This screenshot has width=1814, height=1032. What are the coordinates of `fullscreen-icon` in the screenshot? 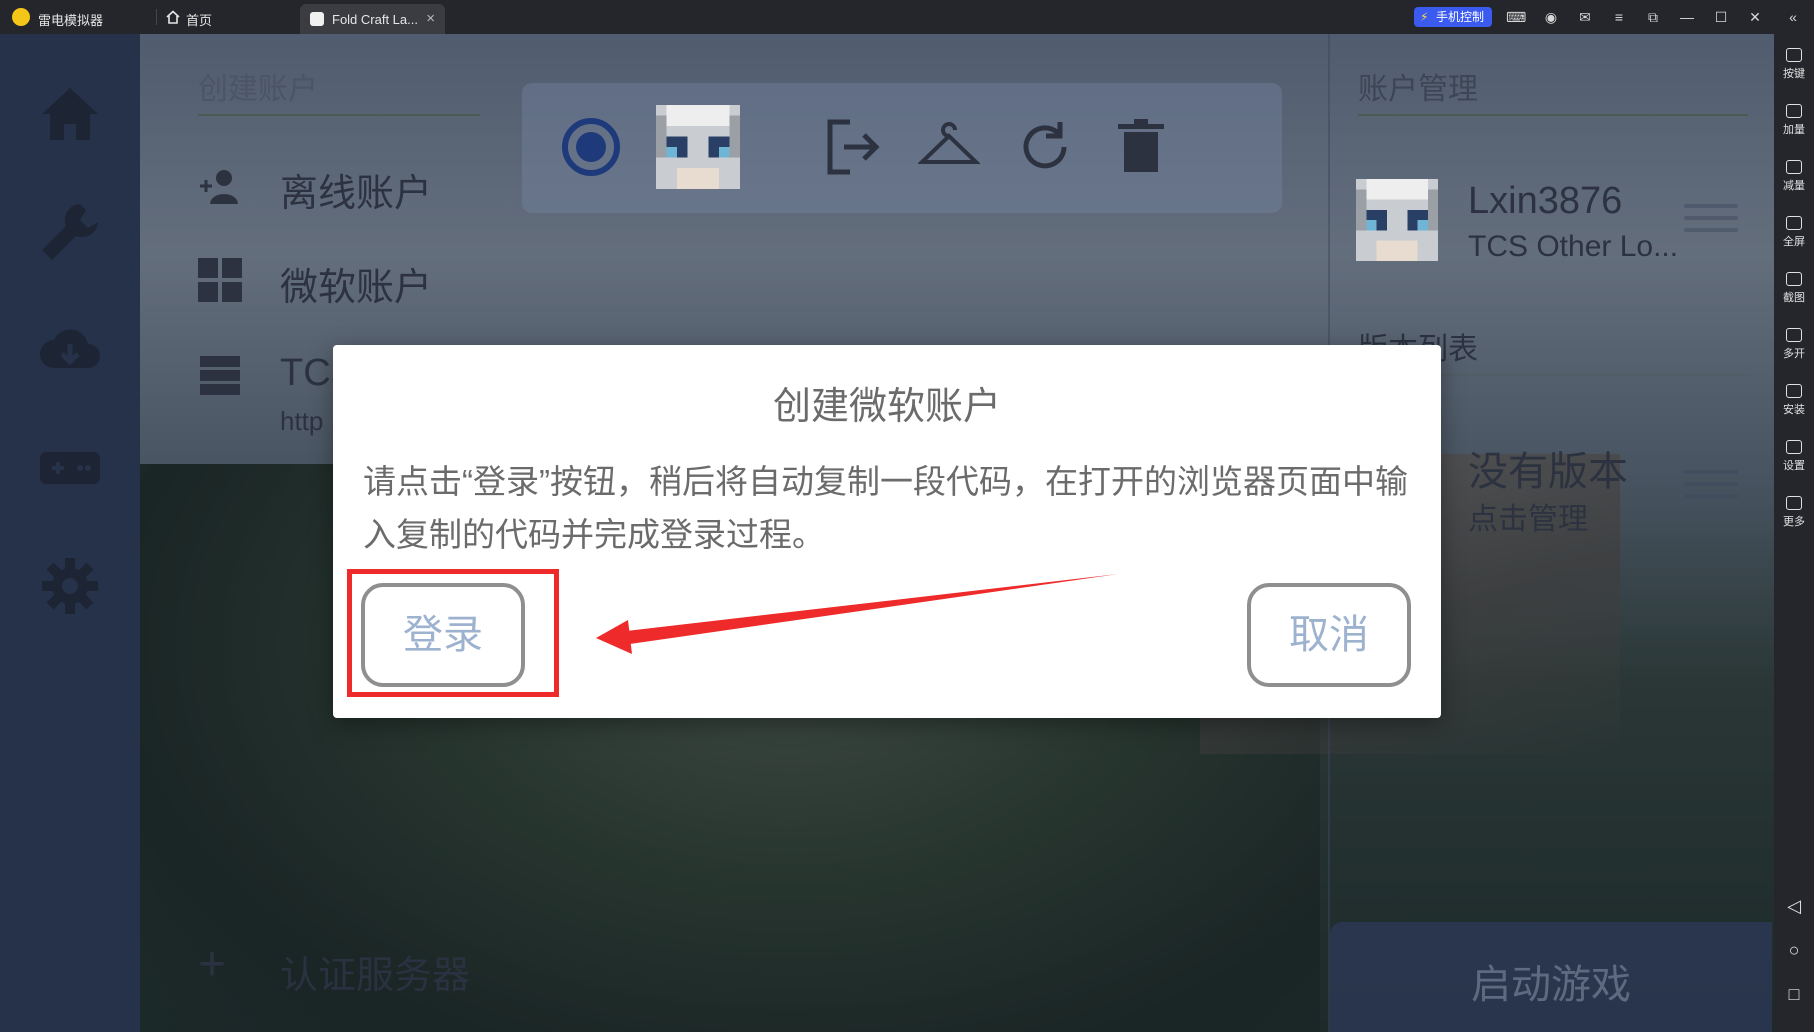 It's located at (1794, 223).